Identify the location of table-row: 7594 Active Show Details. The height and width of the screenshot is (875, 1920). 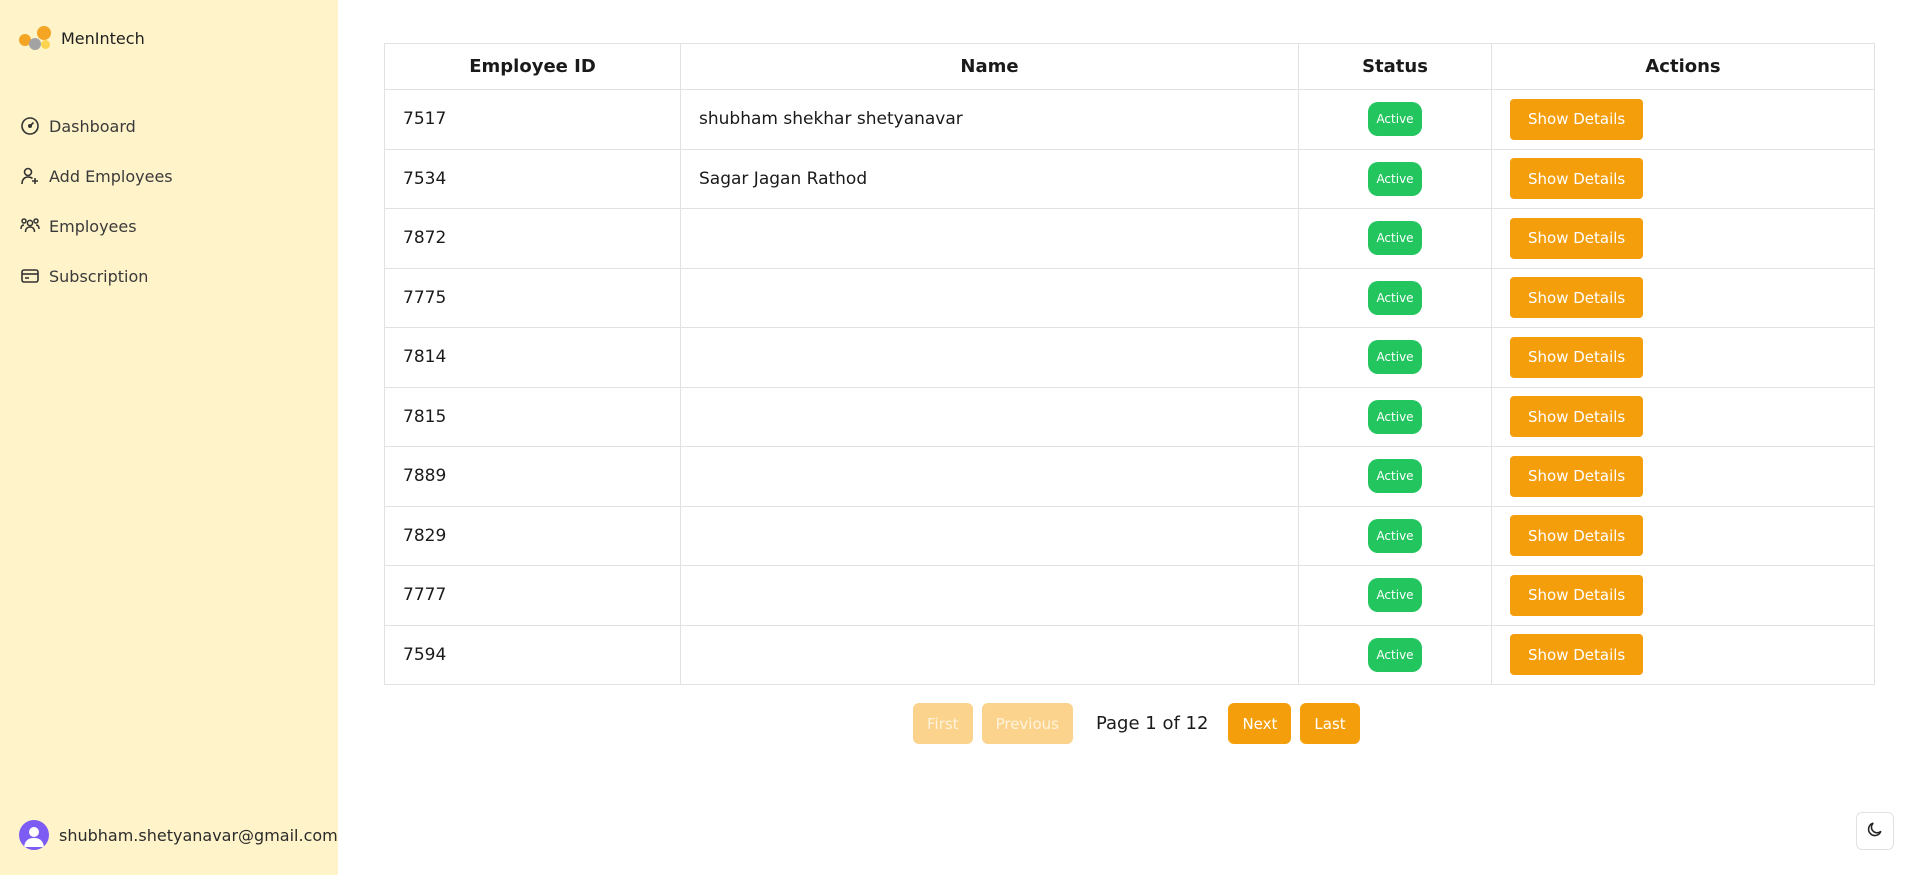
(1129, 654).